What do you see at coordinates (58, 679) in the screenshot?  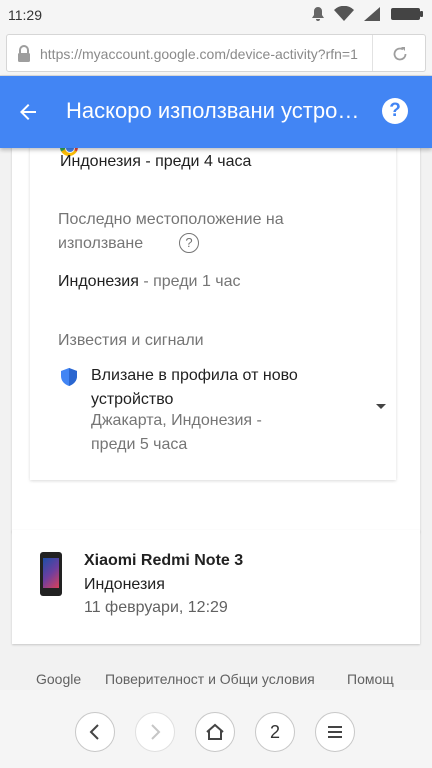 I see `footer-link-google: Google` at bounding box center [58, 679].